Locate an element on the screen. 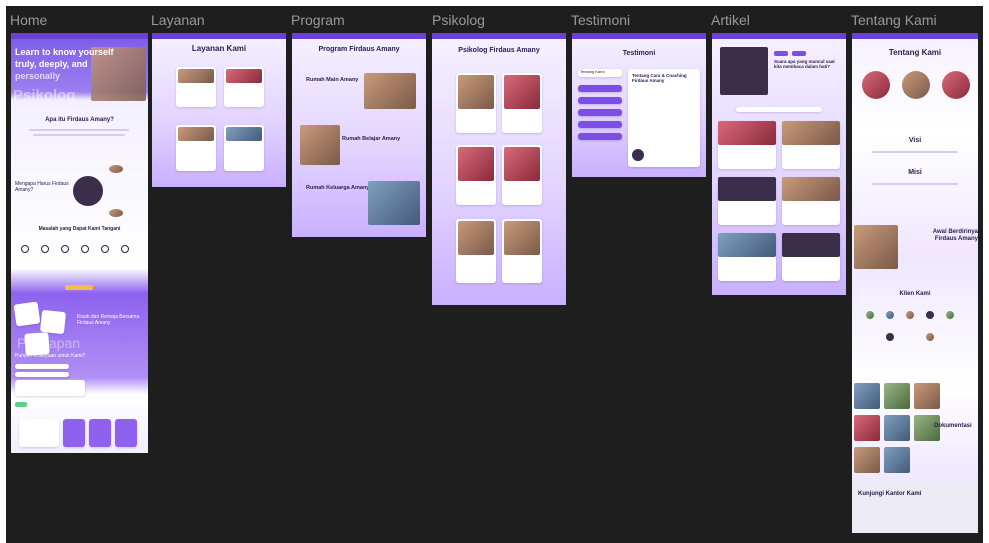 The width and height of the screenshot is (989, 543). about-title: Apa itu Firdaus Amany? is located at coordinates (79, 120).